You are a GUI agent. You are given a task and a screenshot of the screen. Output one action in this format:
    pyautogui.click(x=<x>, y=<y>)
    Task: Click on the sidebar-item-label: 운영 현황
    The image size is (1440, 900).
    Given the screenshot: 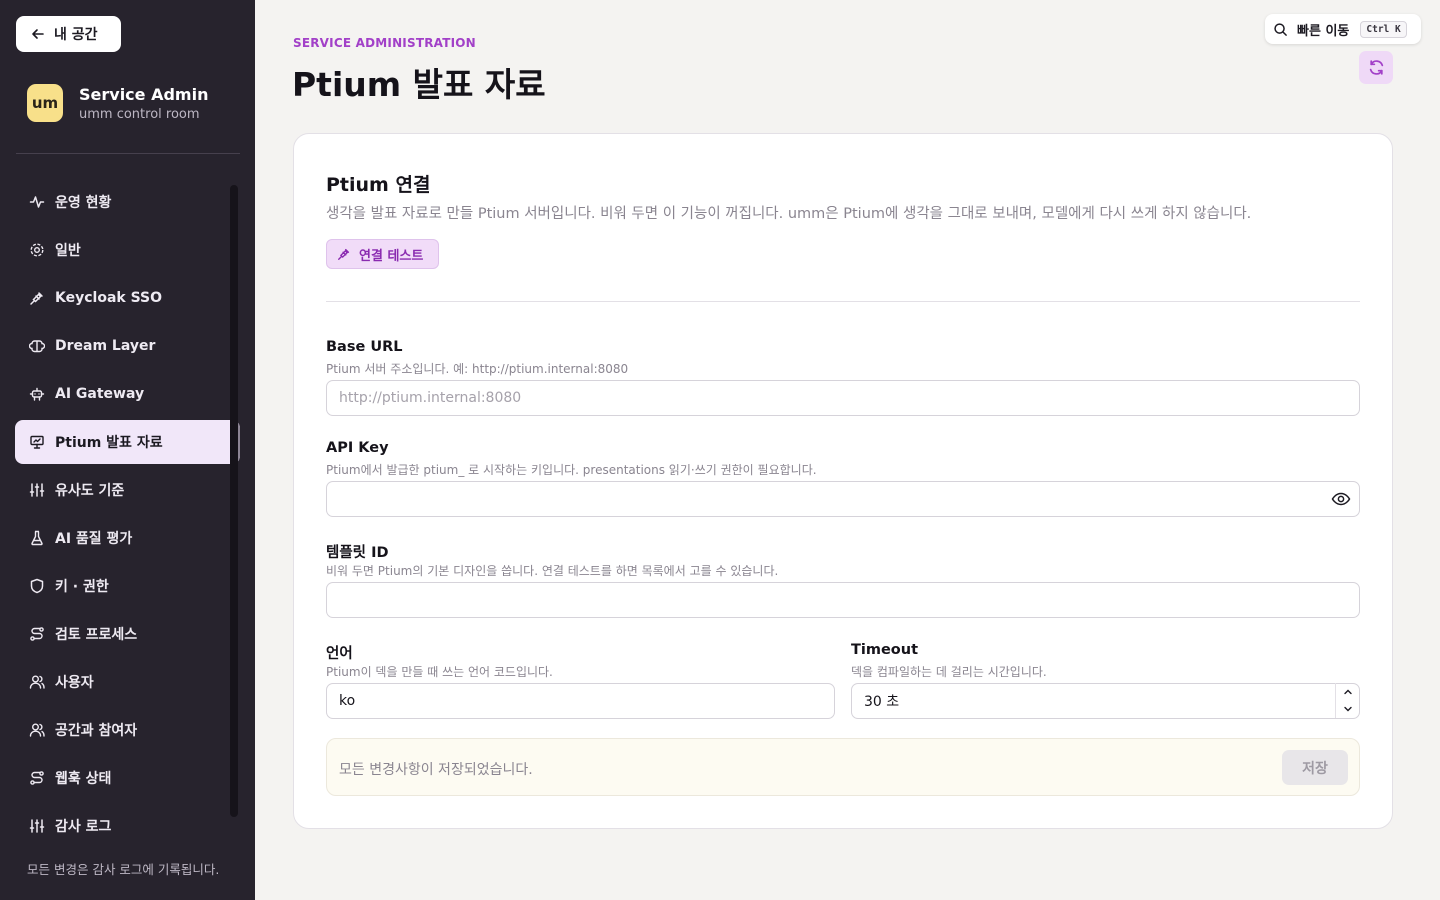 What is the action you would take?
    pyautogui.click(x=83, y=203)
    